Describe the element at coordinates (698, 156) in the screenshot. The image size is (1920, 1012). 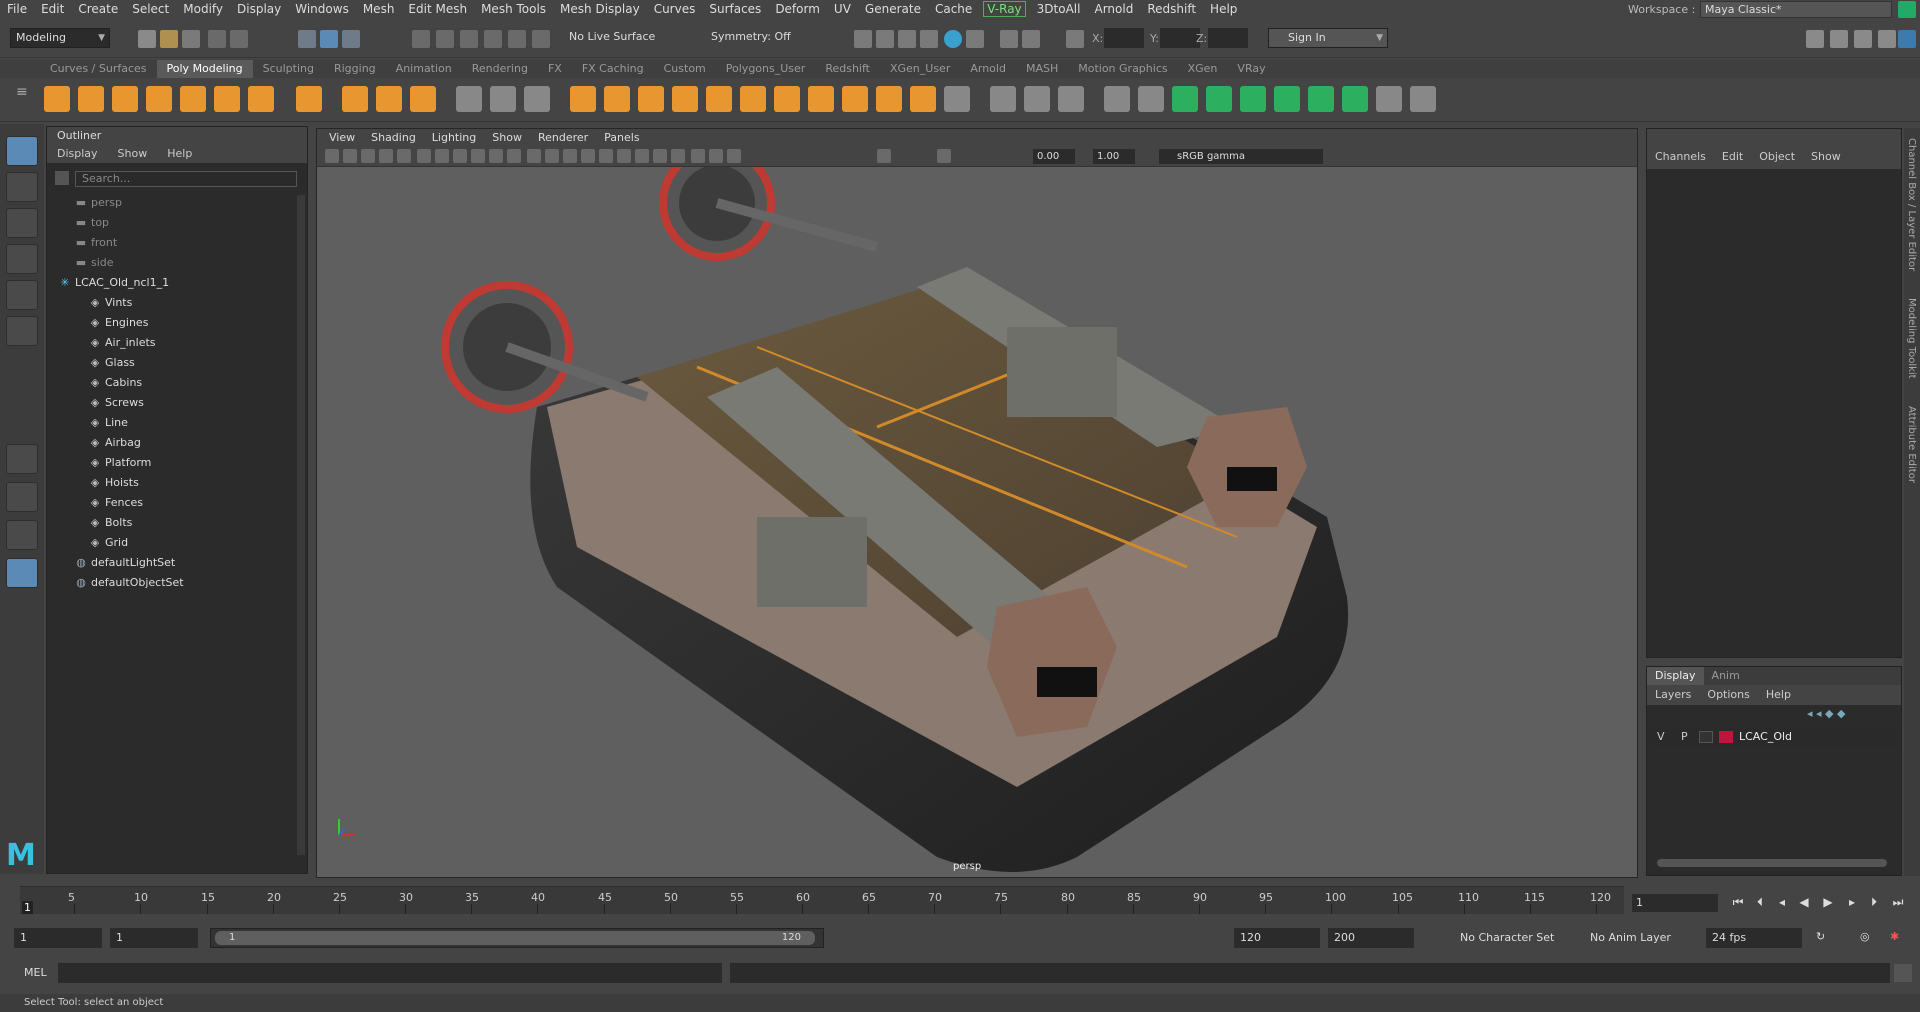
I see `xray-icon` at that location.